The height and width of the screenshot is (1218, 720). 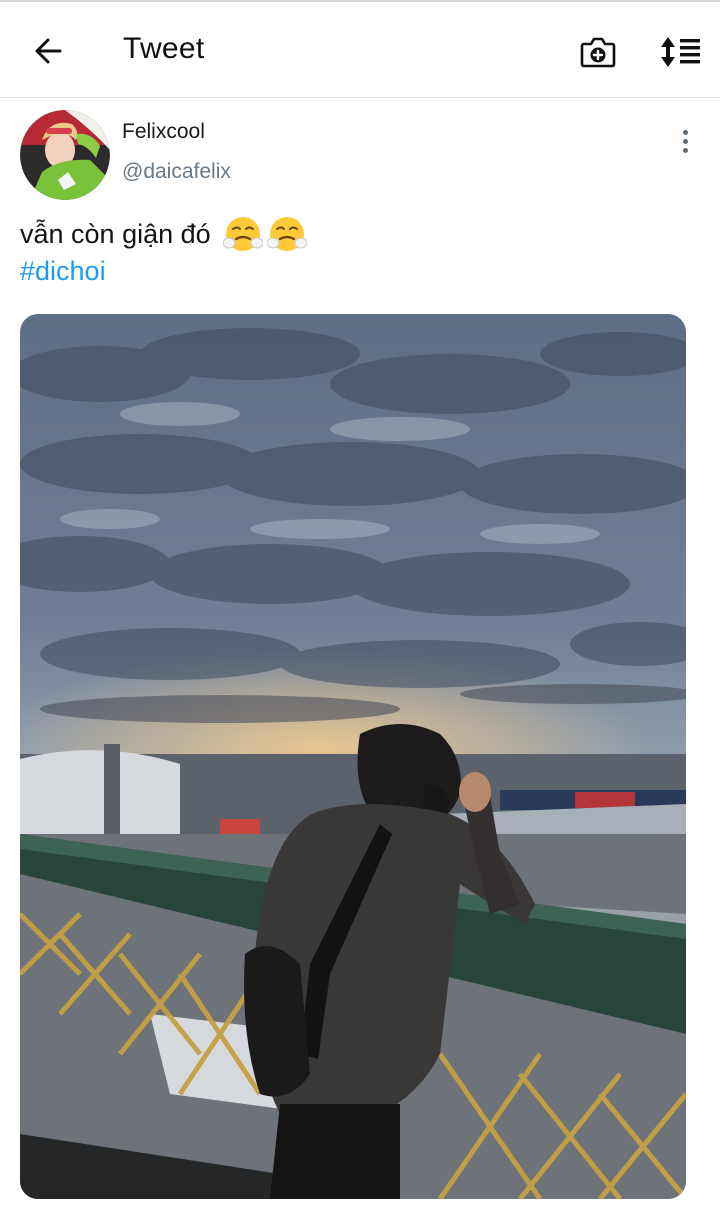 I want to click on arrow-left-icon, so click(x=48, y=51).